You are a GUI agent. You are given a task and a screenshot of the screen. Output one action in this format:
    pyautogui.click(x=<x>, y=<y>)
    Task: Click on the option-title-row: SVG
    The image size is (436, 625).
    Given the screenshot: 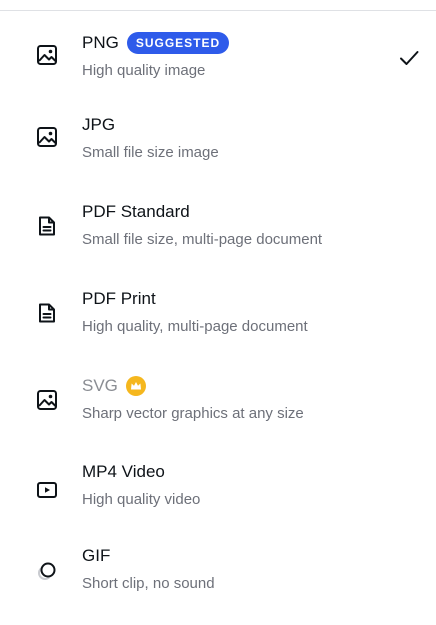 What is the action you would take?
    pyautogui.click(x=114, y=386)
    